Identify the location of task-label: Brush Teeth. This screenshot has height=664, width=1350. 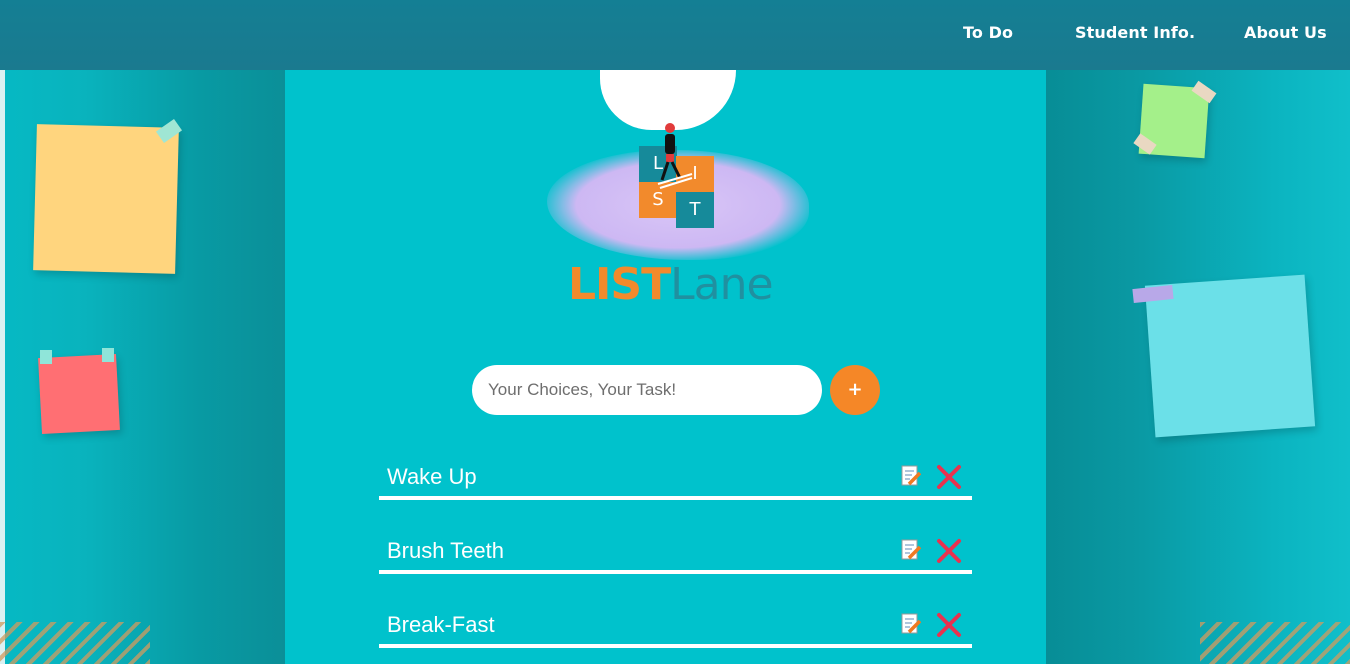
(446, 550).